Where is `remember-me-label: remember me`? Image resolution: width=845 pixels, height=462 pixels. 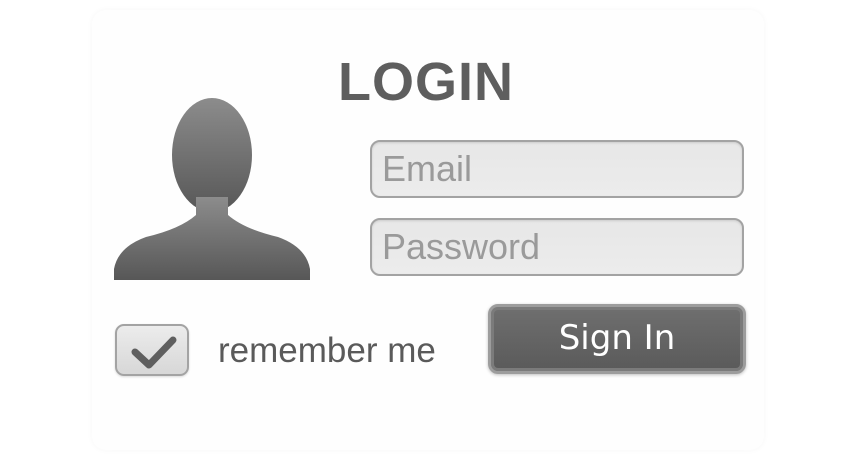
remember-me-label: remember me is located at coordinates (327, 350).